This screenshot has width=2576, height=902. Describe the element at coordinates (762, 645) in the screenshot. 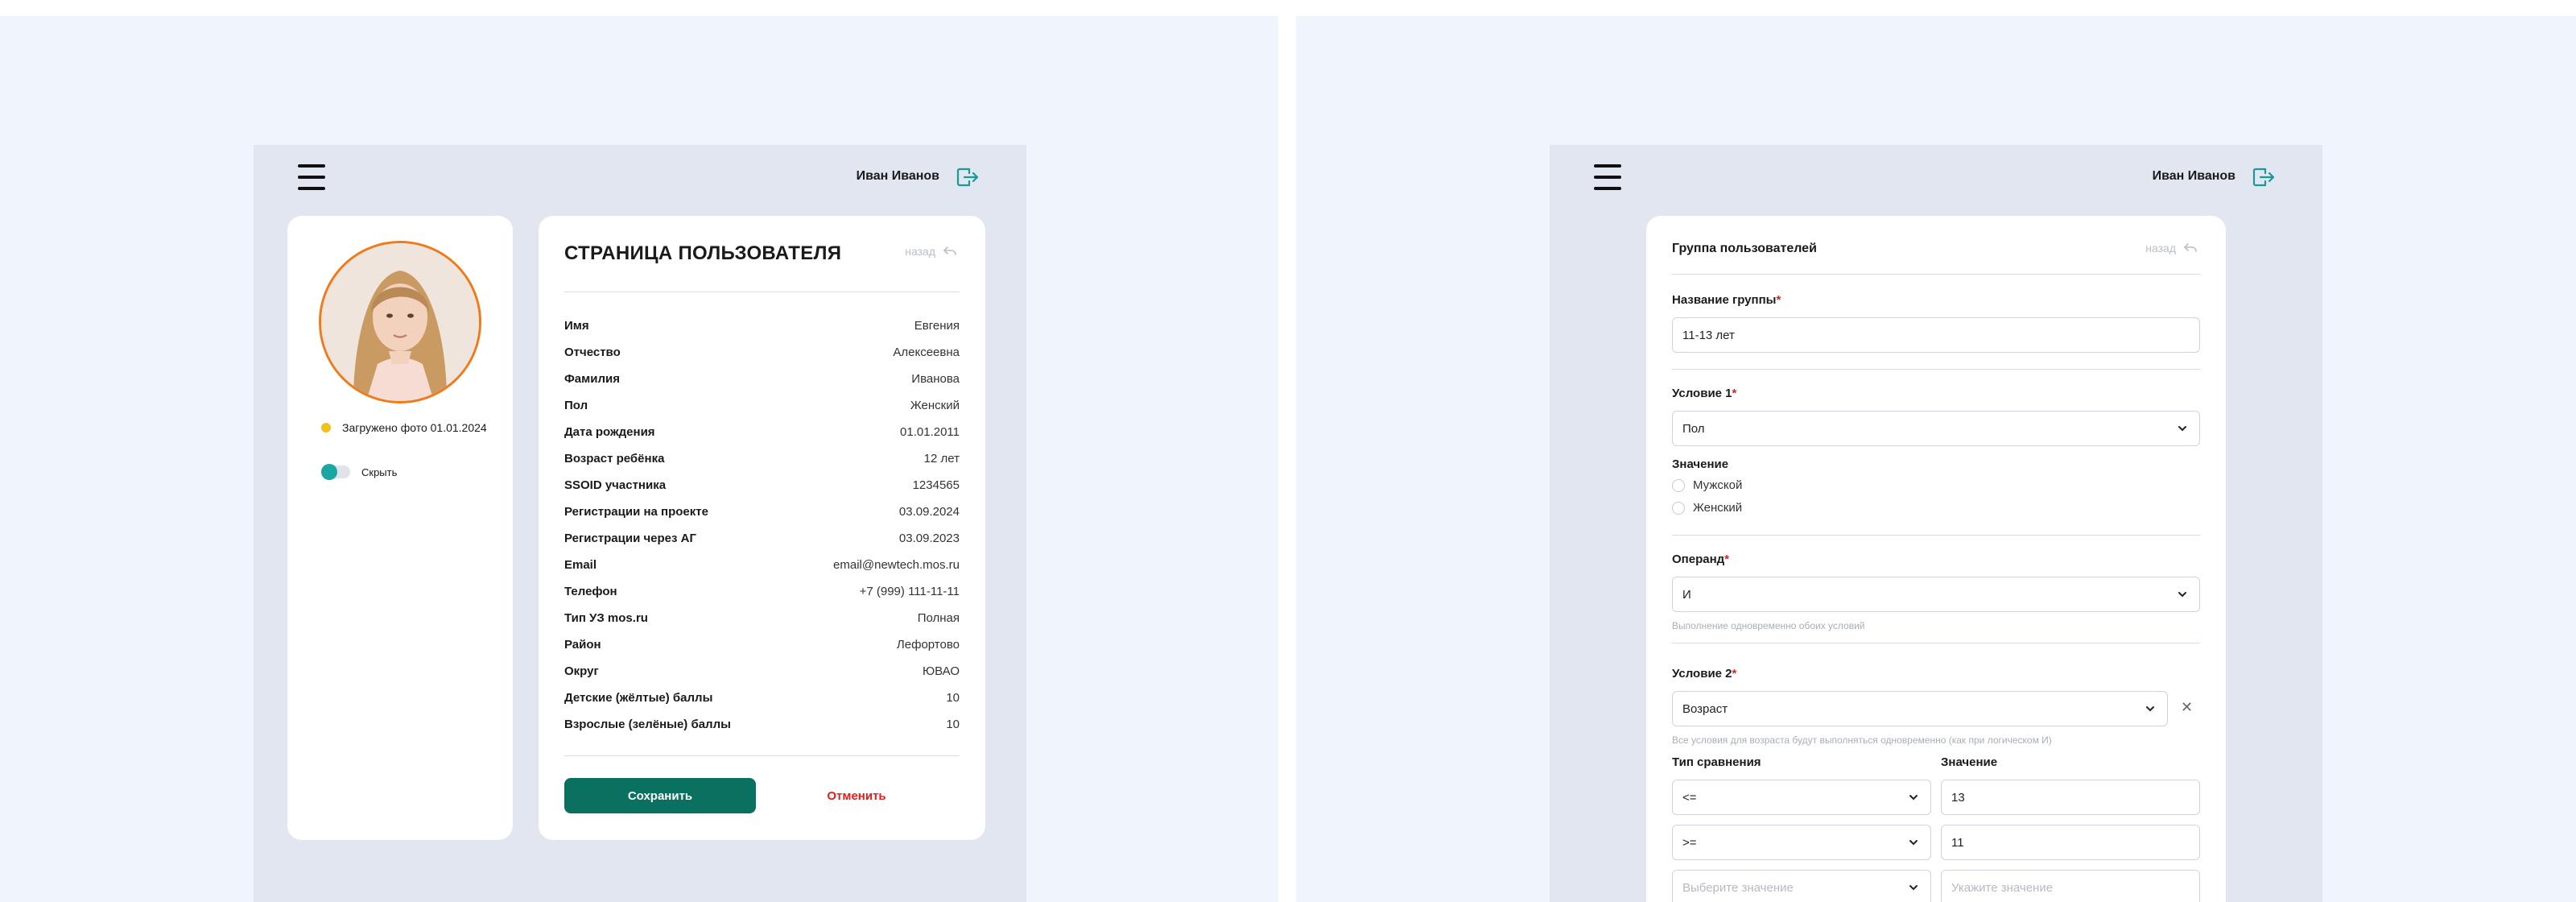

I see `info-row: Район Лефортово` at that location.